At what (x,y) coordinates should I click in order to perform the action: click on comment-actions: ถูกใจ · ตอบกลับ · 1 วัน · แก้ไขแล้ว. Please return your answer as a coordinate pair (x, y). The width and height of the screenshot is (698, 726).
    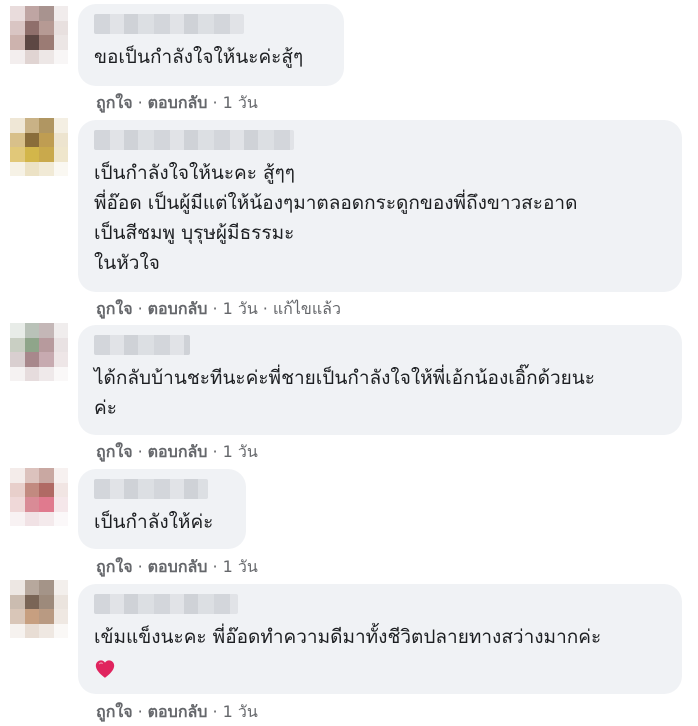
    Looking at the image, I should click on (218, 309).